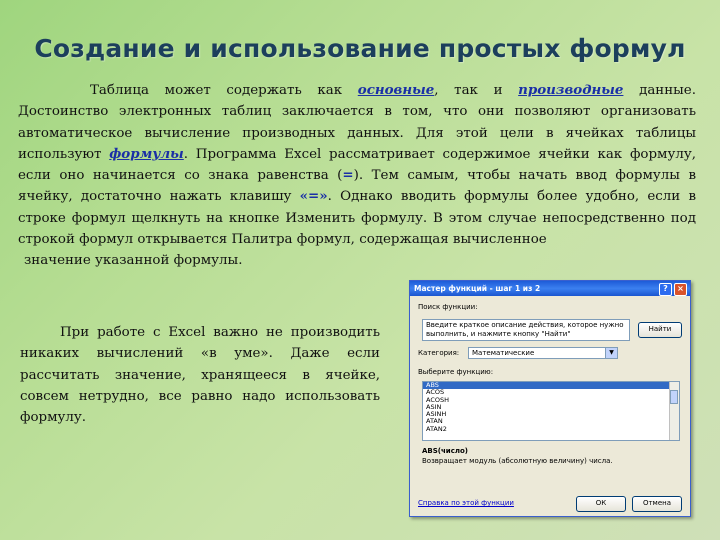  Describe the element at coordinates (674, 411) in the screenshot. I see `scrollbar` at that location.